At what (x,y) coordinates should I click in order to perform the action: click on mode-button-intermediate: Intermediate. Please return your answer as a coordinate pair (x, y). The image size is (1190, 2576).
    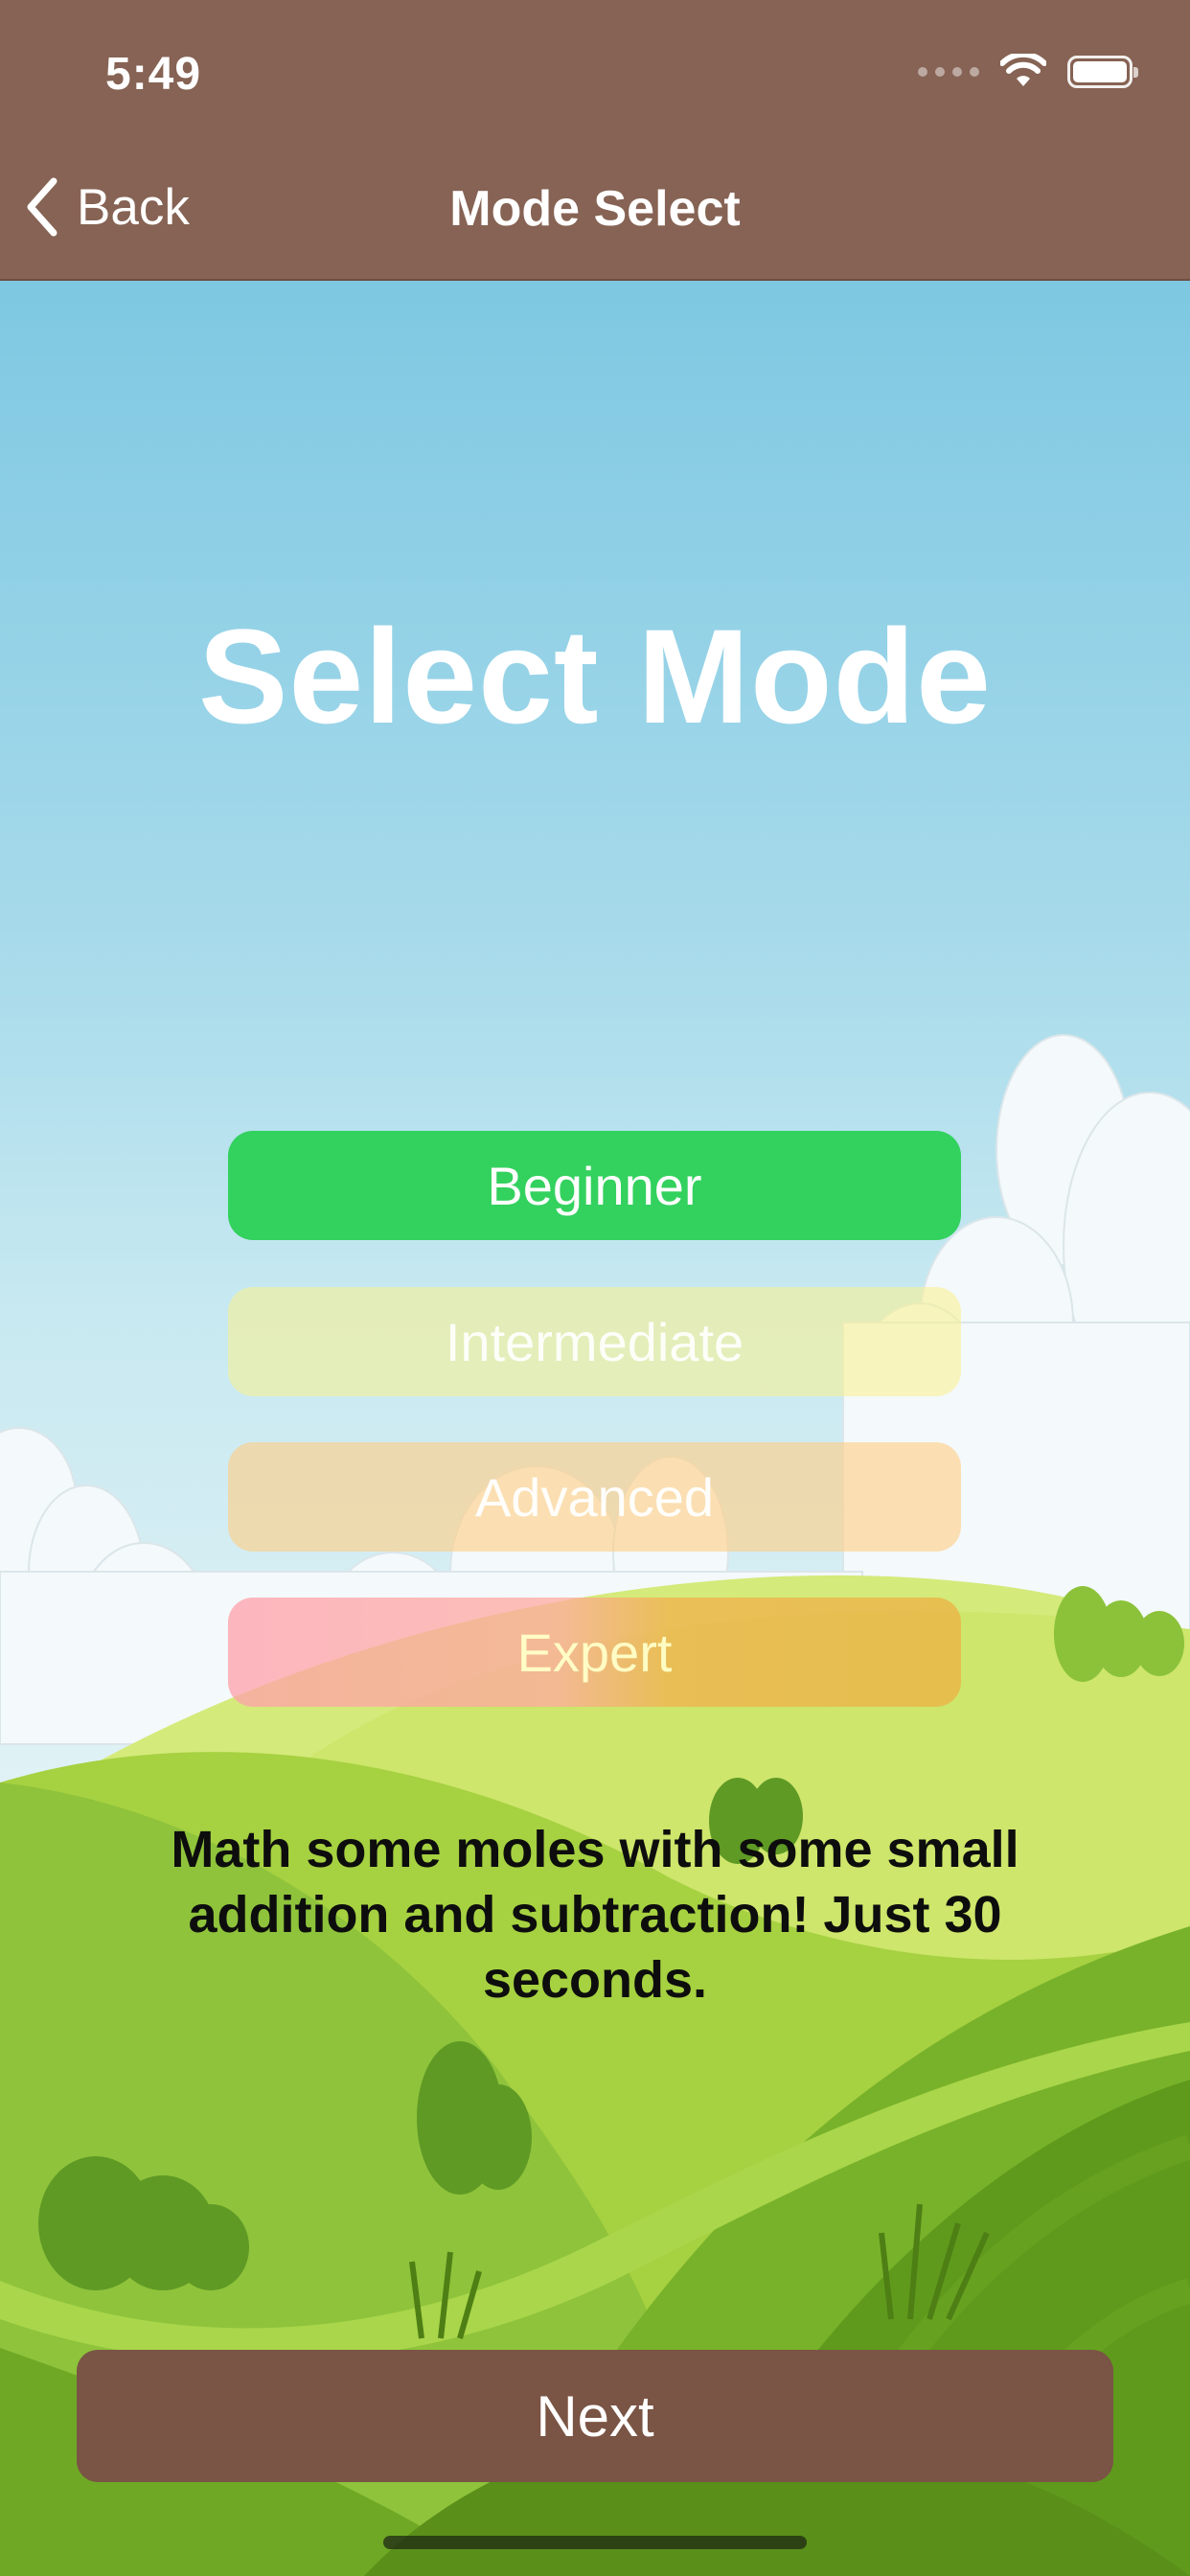
    Looking at the image, I should click on (594, 1341).